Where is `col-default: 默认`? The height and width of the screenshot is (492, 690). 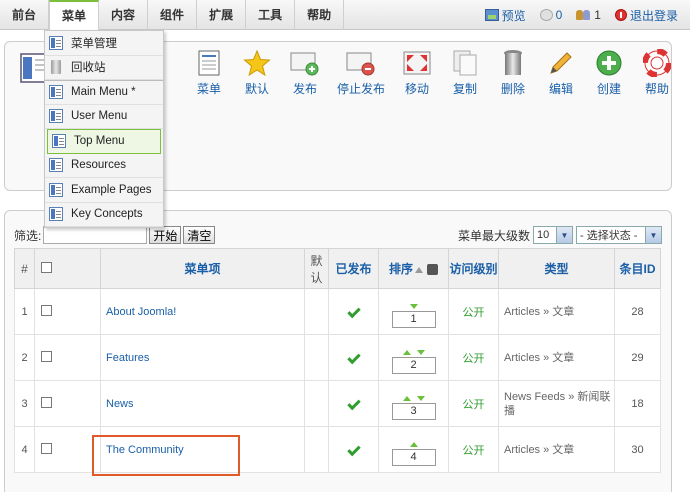 col-default: 默认 is located at coordinates (316, 268).